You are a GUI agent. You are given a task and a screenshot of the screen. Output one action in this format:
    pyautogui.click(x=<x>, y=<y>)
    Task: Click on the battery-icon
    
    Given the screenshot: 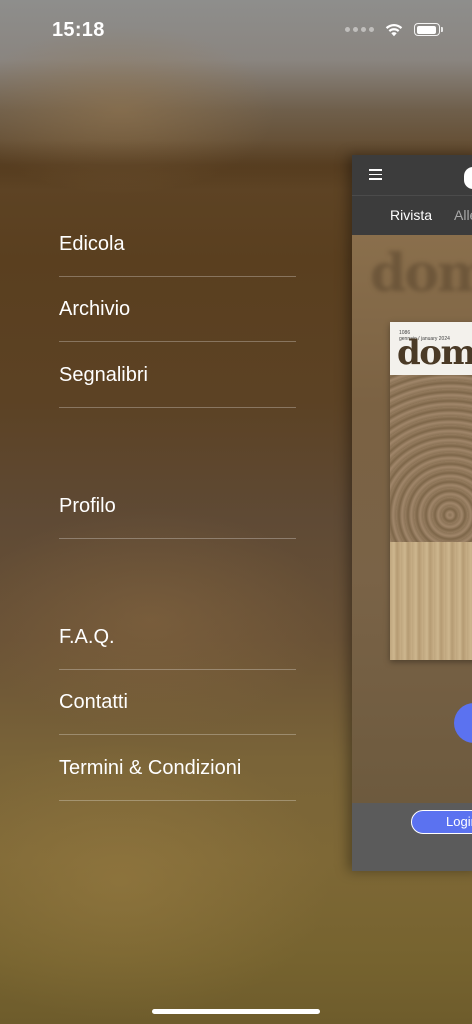 What is the action you would take?
    pyautogui.click(x=428, y=29)
    